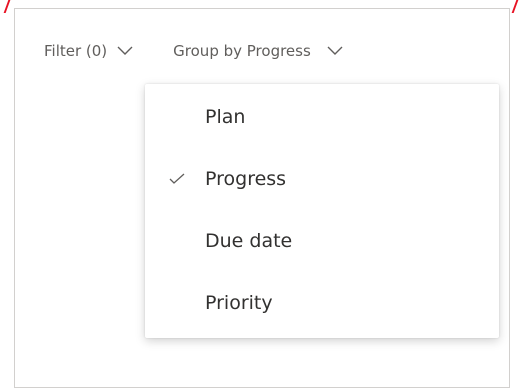  Describe the element at coordinates (322, 179) in the screenshot. I see `menu-item-progress: Progress` at that location.